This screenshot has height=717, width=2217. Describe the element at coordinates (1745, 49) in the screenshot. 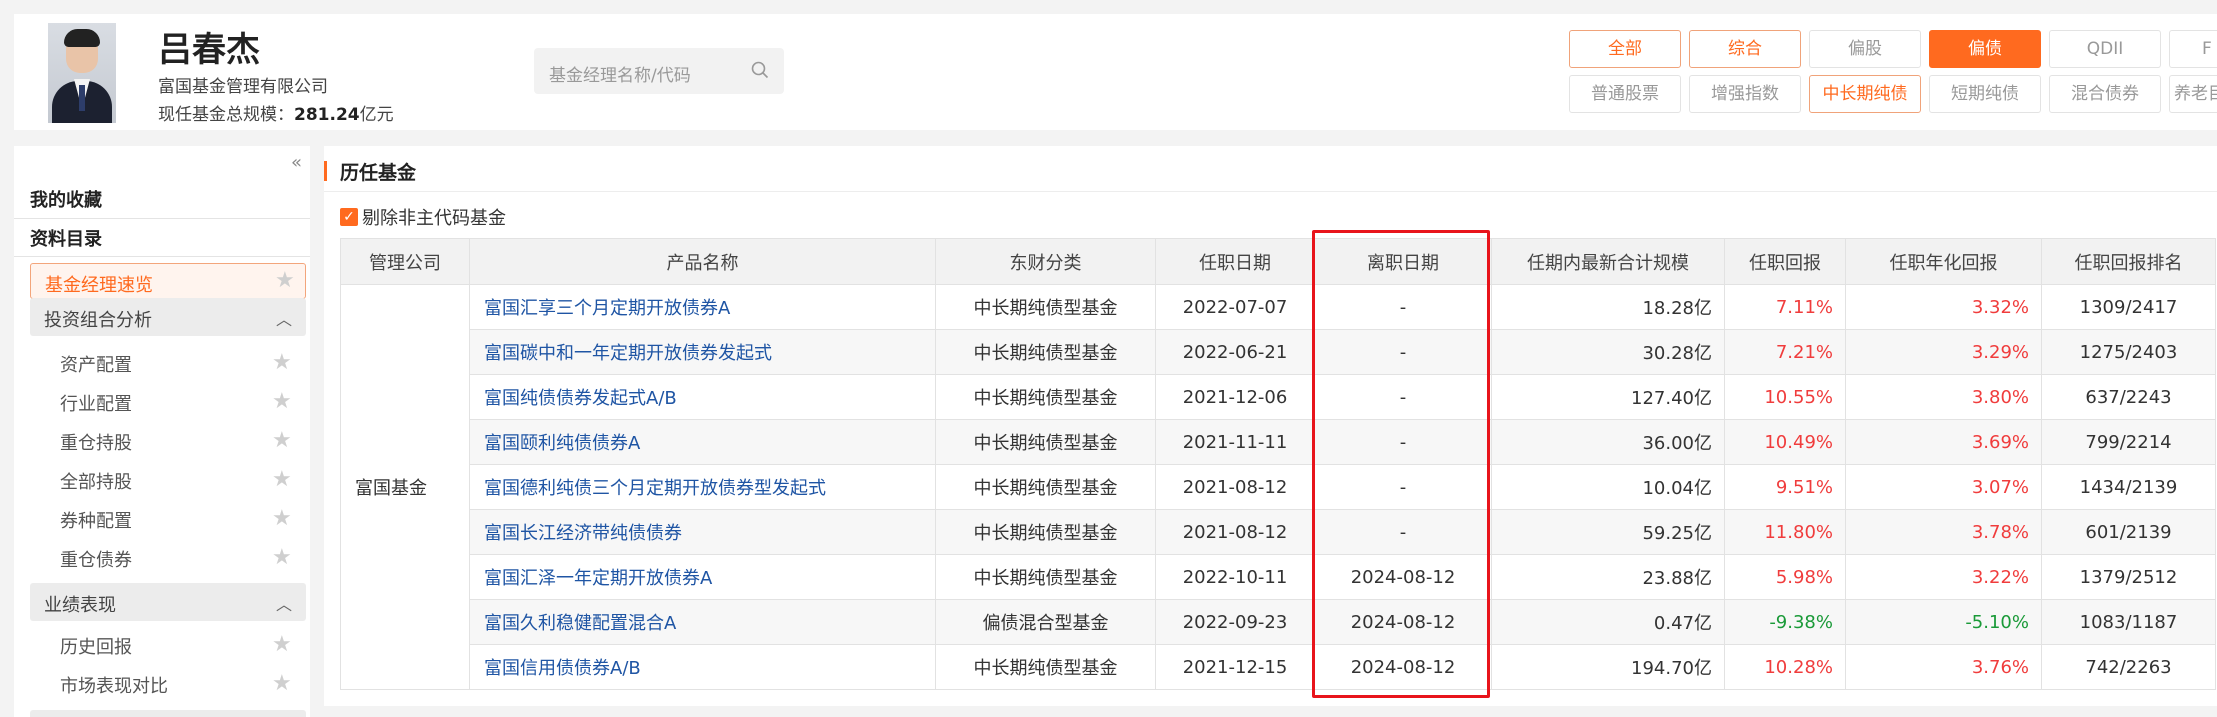

I see `filter-comprehensive: 综合` at that location.